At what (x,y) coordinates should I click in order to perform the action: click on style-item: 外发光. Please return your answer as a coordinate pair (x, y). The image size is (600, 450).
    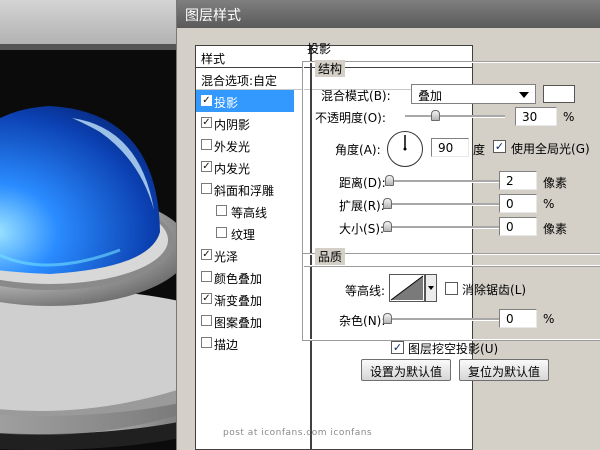
    Looking at the image, I should click on (245, 145).